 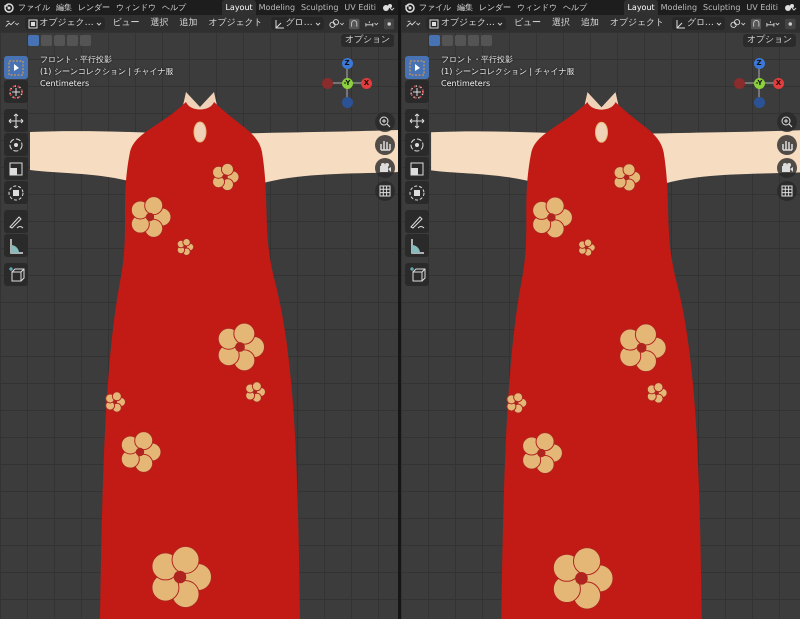 I want to click on axes-icon, so click(x=279, y=23).